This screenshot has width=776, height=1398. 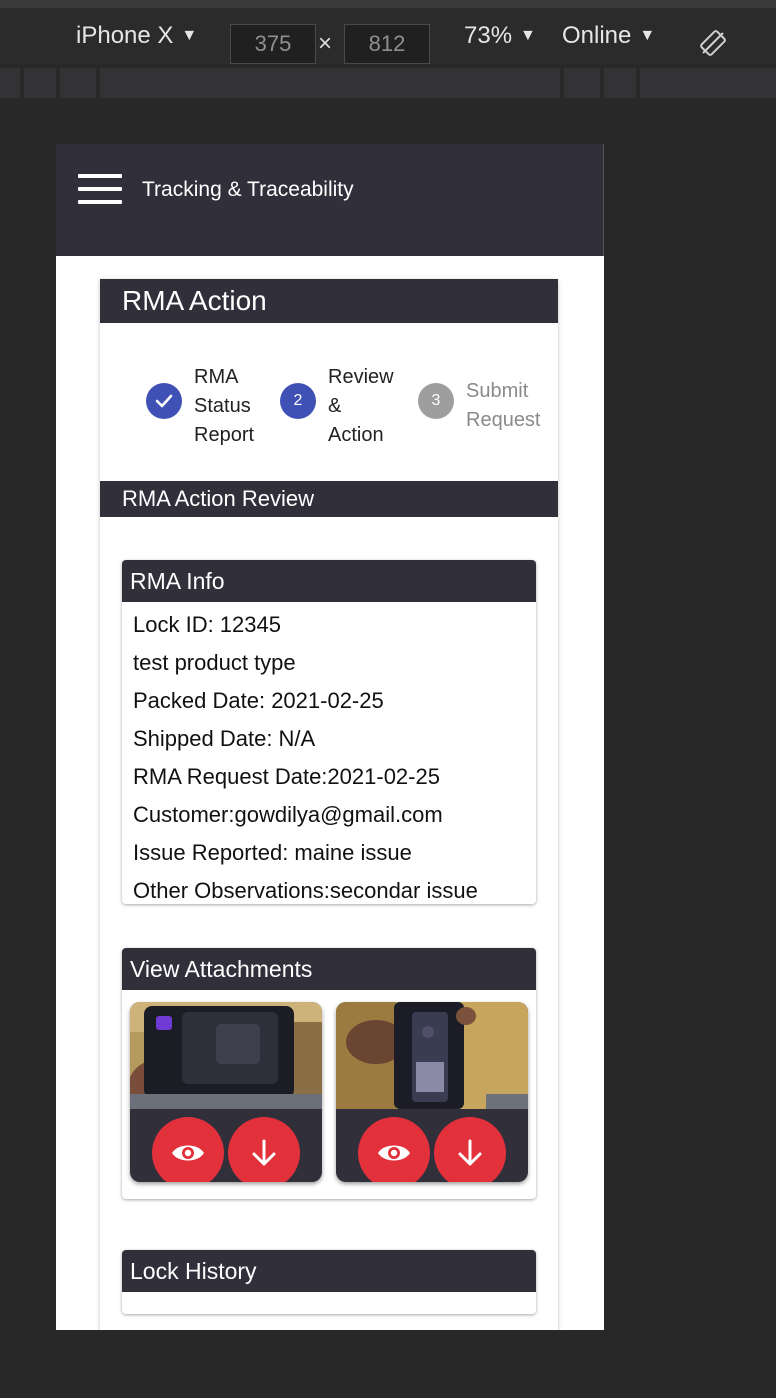 I want to click on info-request-date: RMA Request Date:2021-02-25, so click(x=286, y=776).